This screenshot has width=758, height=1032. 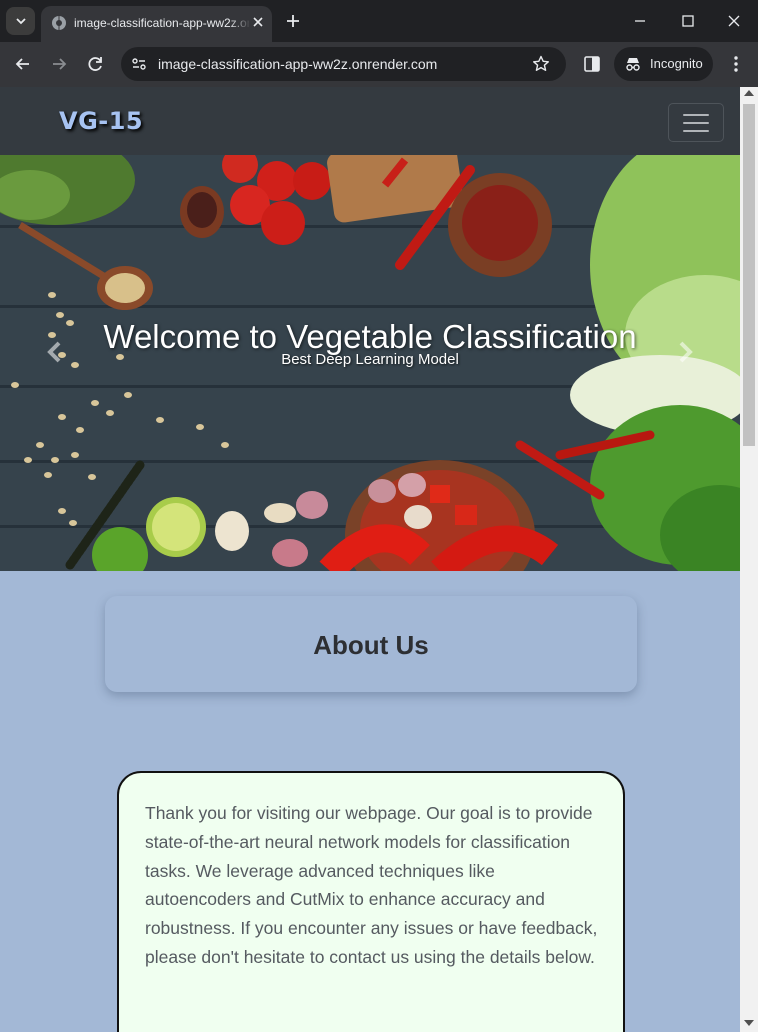 I want to click on tab-search-button, so click(x=20, y=21).